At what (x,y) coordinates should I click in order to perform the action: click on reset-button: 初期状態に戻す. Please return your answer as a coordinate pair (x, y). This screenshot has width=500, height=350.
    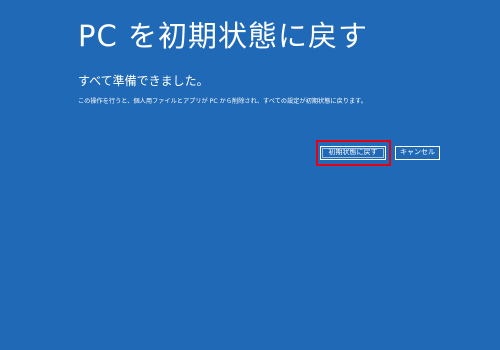
    Looking at the image, I should click on (353, 153).